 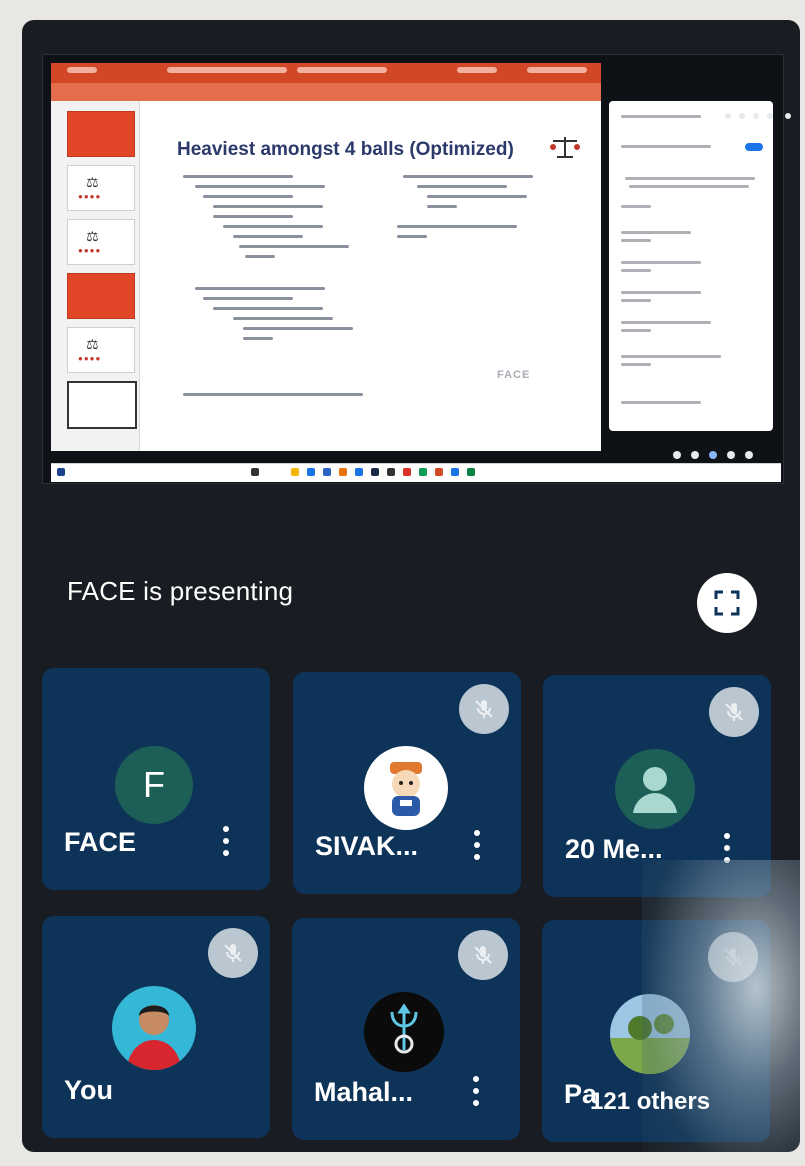 What do you see at coordinates (762, 117) in the screenshot?
I see `screen-toolbar-icons` at bounding box center [762, 117].